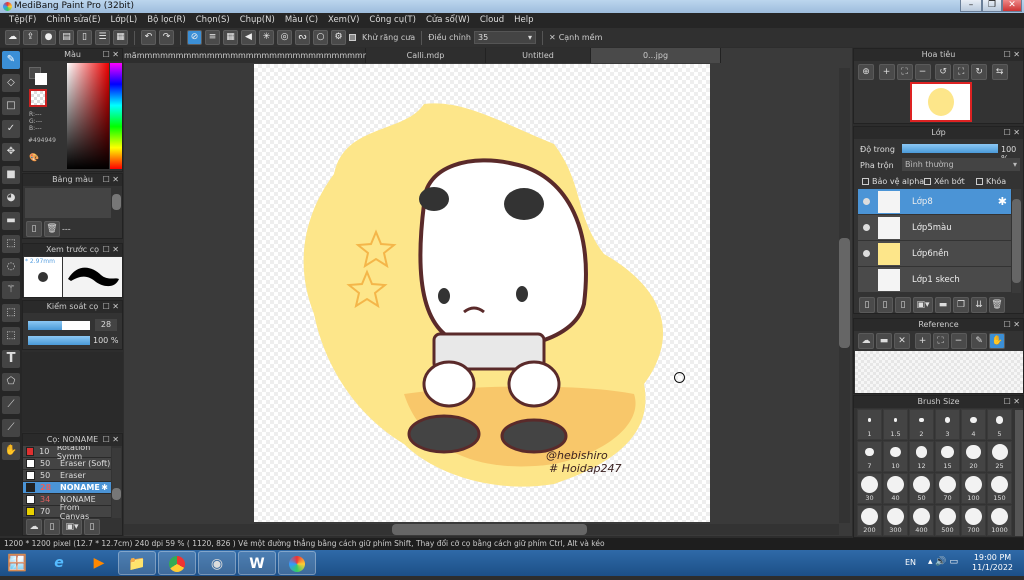 The width and height of the screenshot is (1024, 580). What do you see at coordinates (922, 341) in the screenshot?
I see `zoom-in-icon: +` at bounding box center [922, 341].